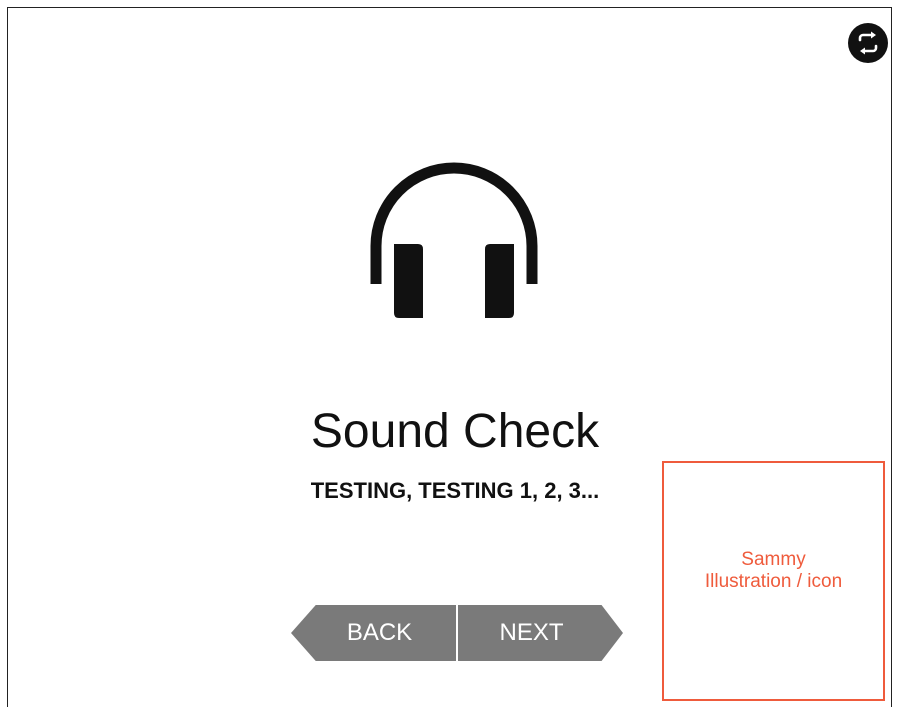 The width and height of the screenshot is (899, 707). What do you see at coordinates (499, 281) in the screenshot?
I see `right-earcup` at bounding box center [499, 281].